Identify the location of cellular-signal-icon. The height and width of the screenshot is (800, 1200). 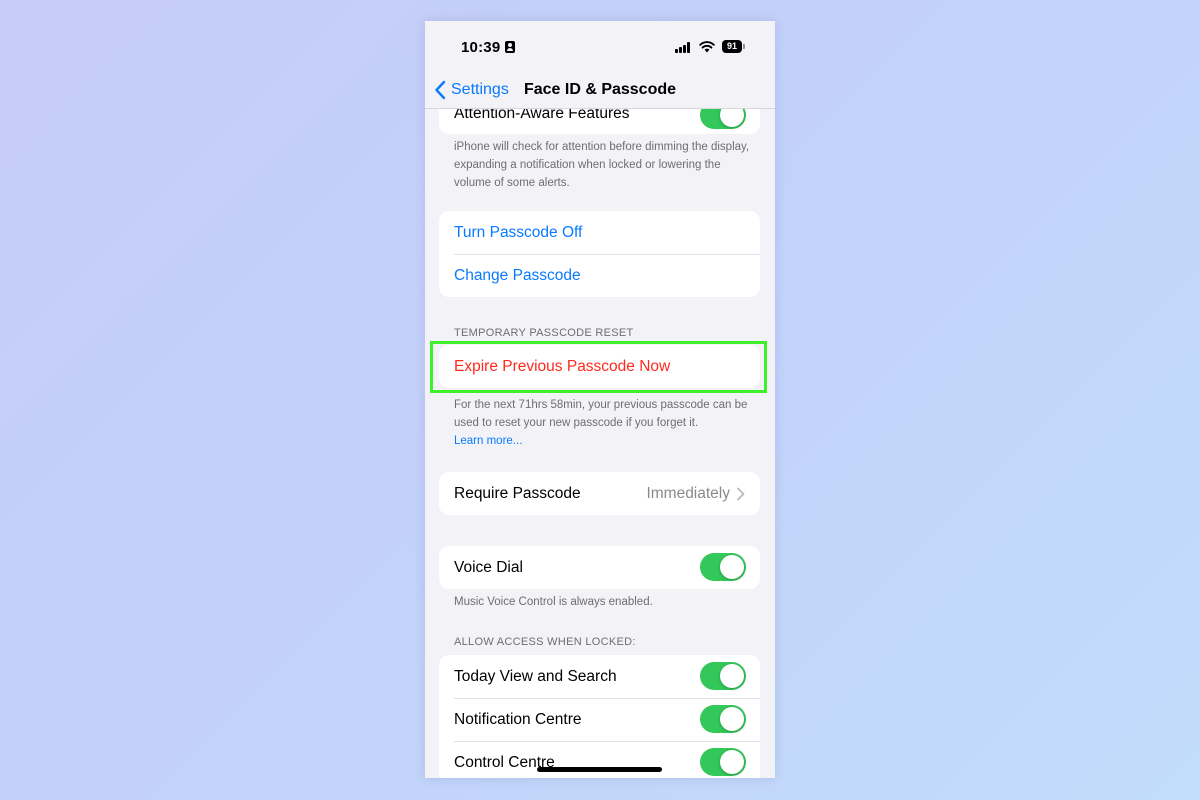
(683, 47).